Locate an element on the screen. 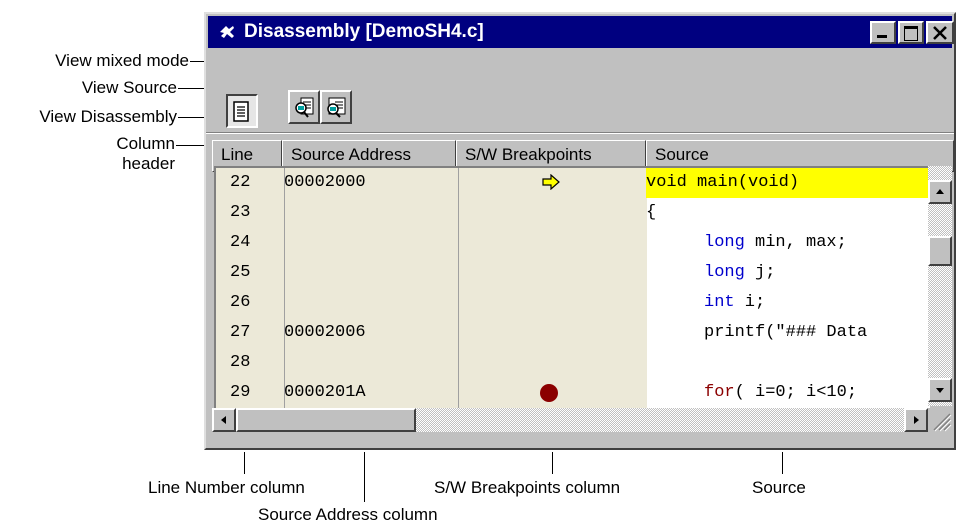 The width and height of the screenshot is (959, 527). source-text: j; is located at coordinates (760, 272).